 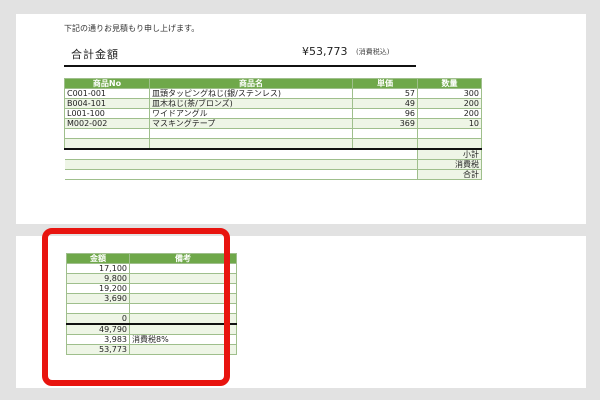 I want to click on total-underline, so click(x=240, y=66).